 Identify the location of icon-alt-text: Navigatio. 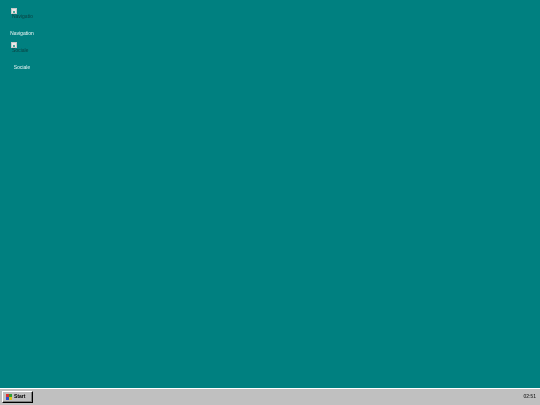
(22, 17).